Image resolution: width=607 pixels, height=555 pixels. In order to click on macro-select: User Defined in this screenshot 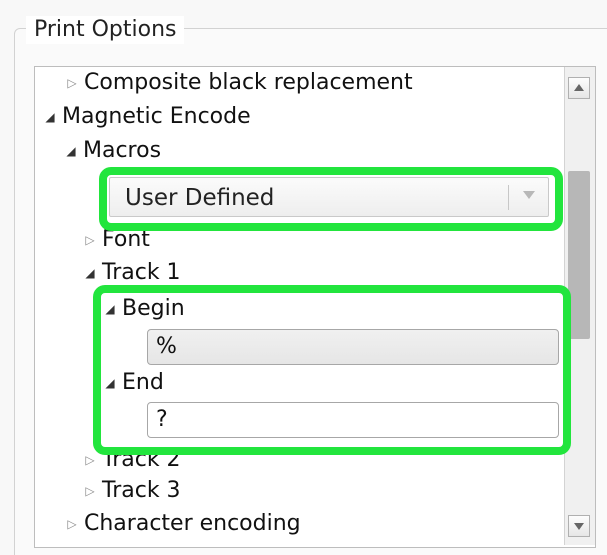, I will do `click(329, 197)`.